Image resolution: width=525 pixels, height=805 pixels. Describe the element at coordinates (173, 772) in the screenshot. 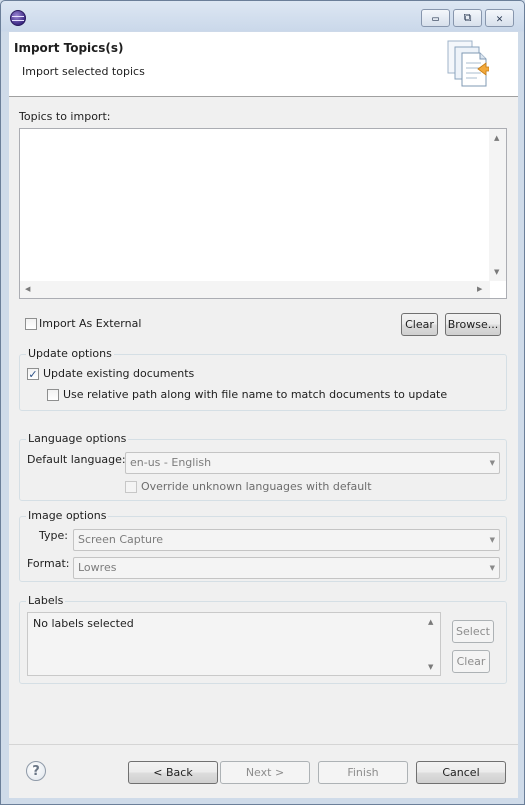

I see `back-button: < Back` at that location.